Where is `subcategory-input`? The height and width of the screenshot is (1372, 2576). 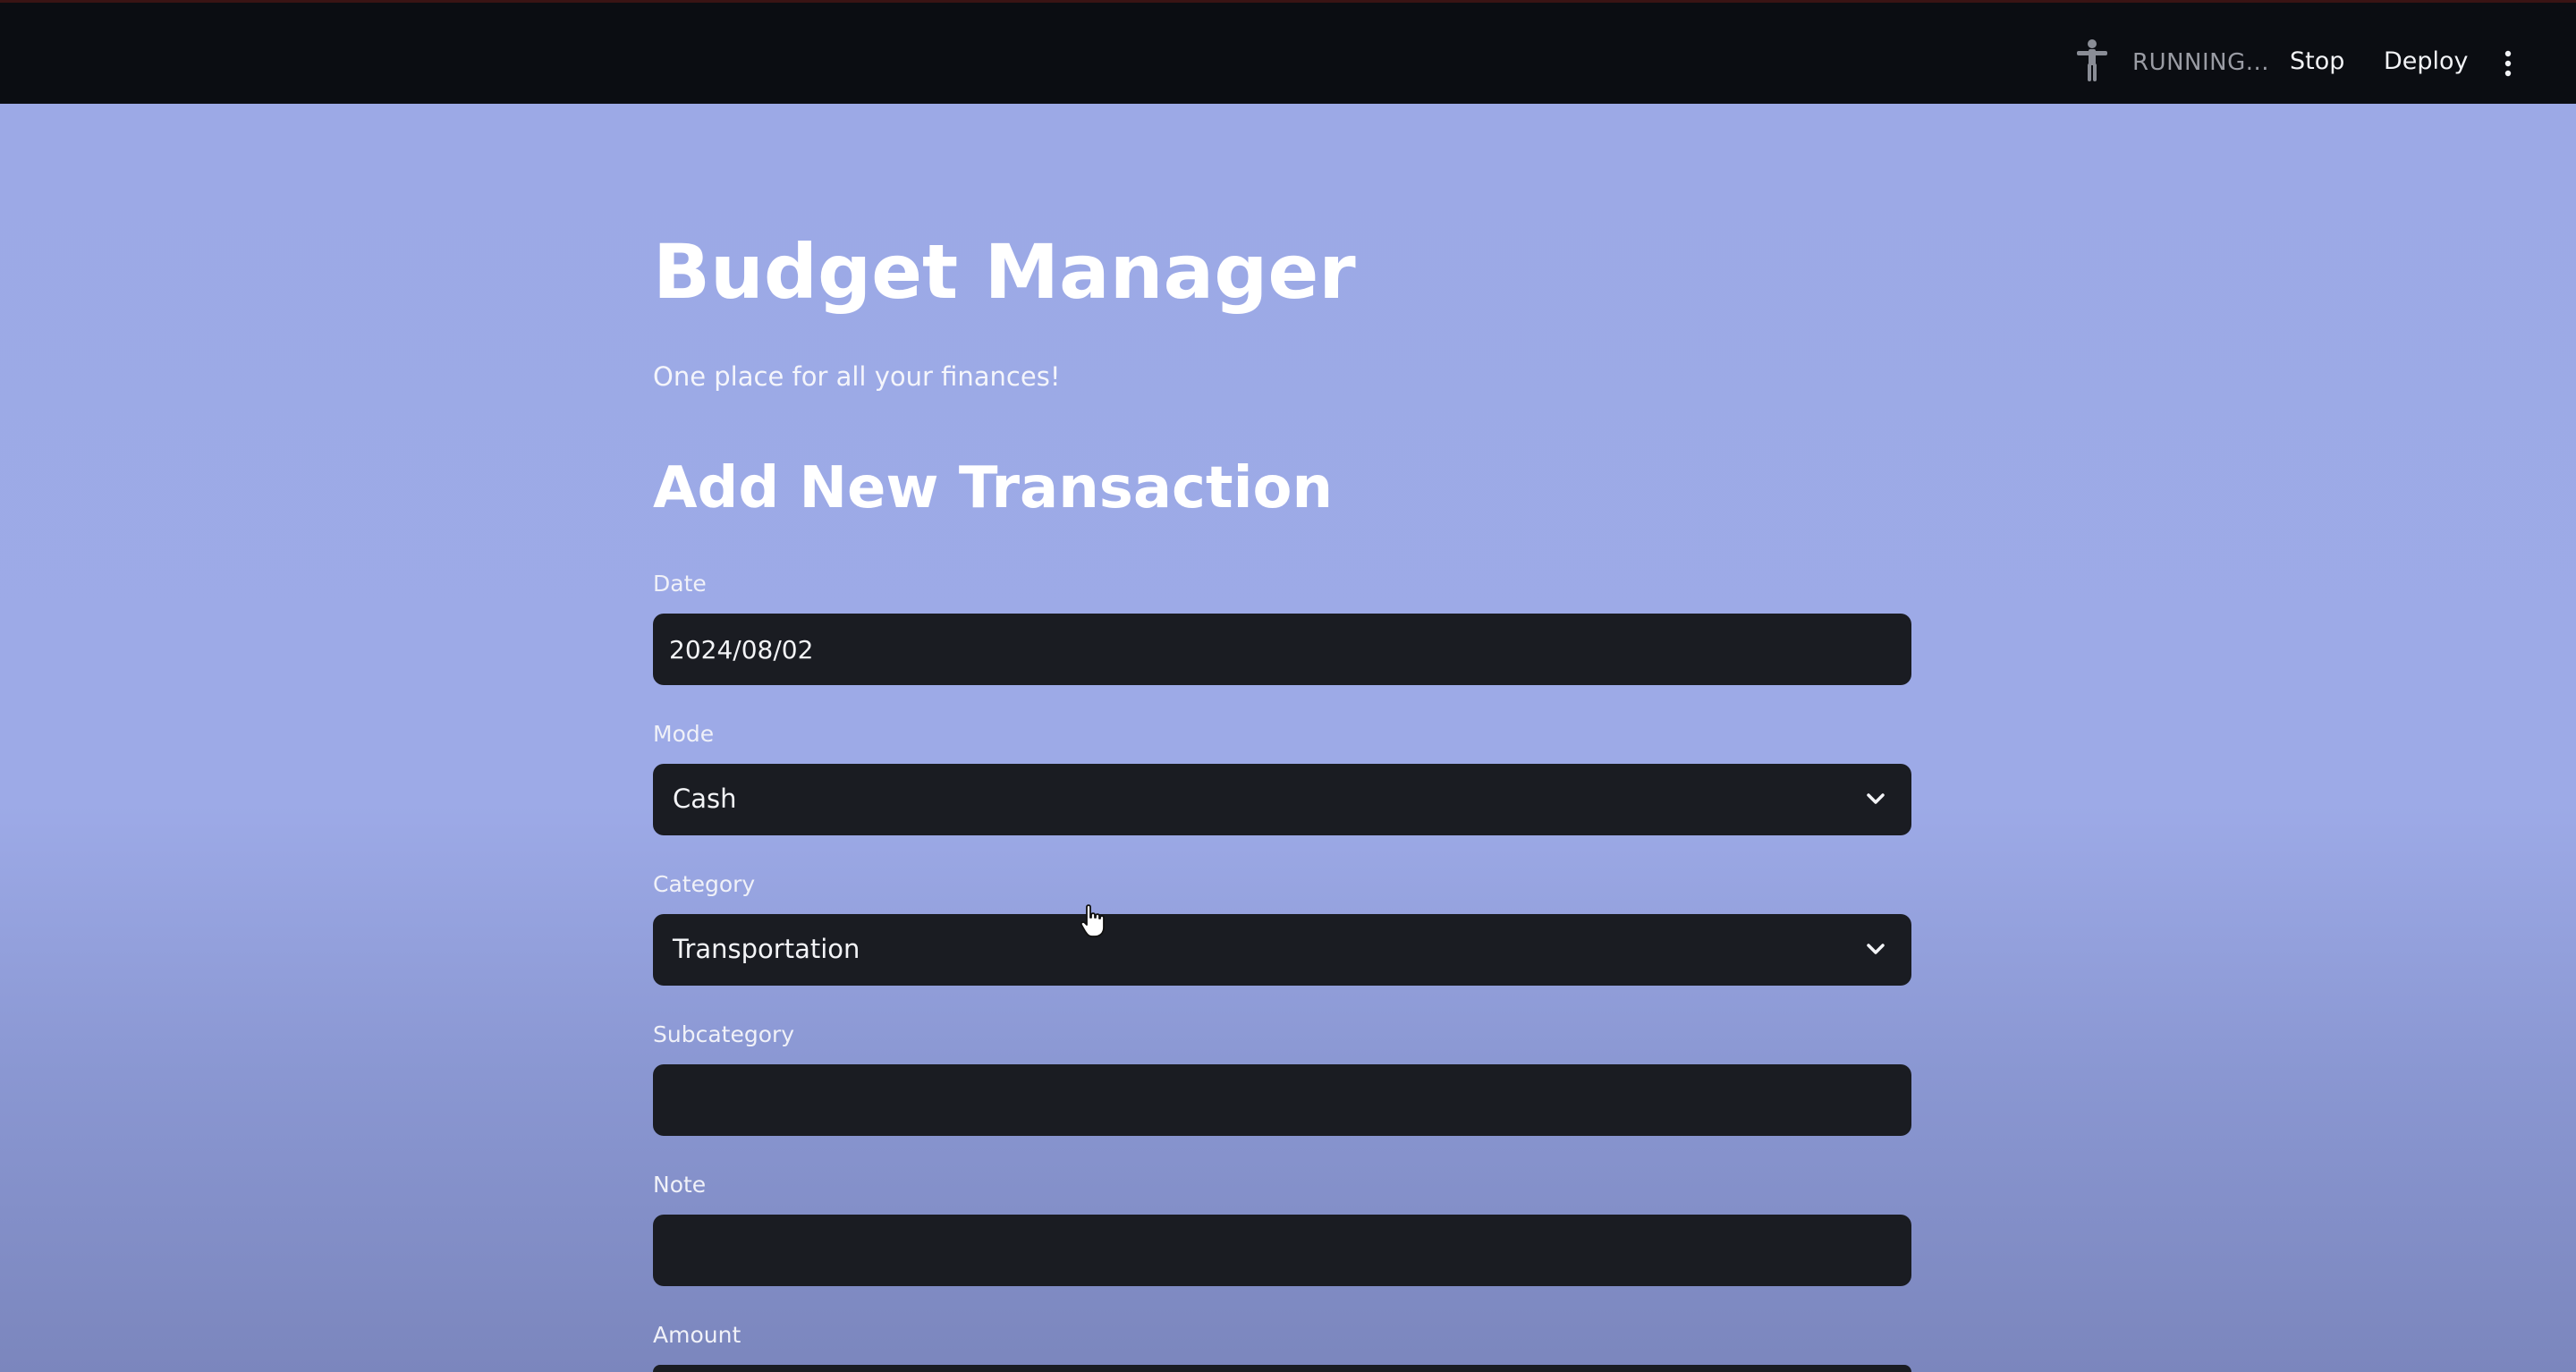 subcategory-input is located at coordinates (1282, 1100).